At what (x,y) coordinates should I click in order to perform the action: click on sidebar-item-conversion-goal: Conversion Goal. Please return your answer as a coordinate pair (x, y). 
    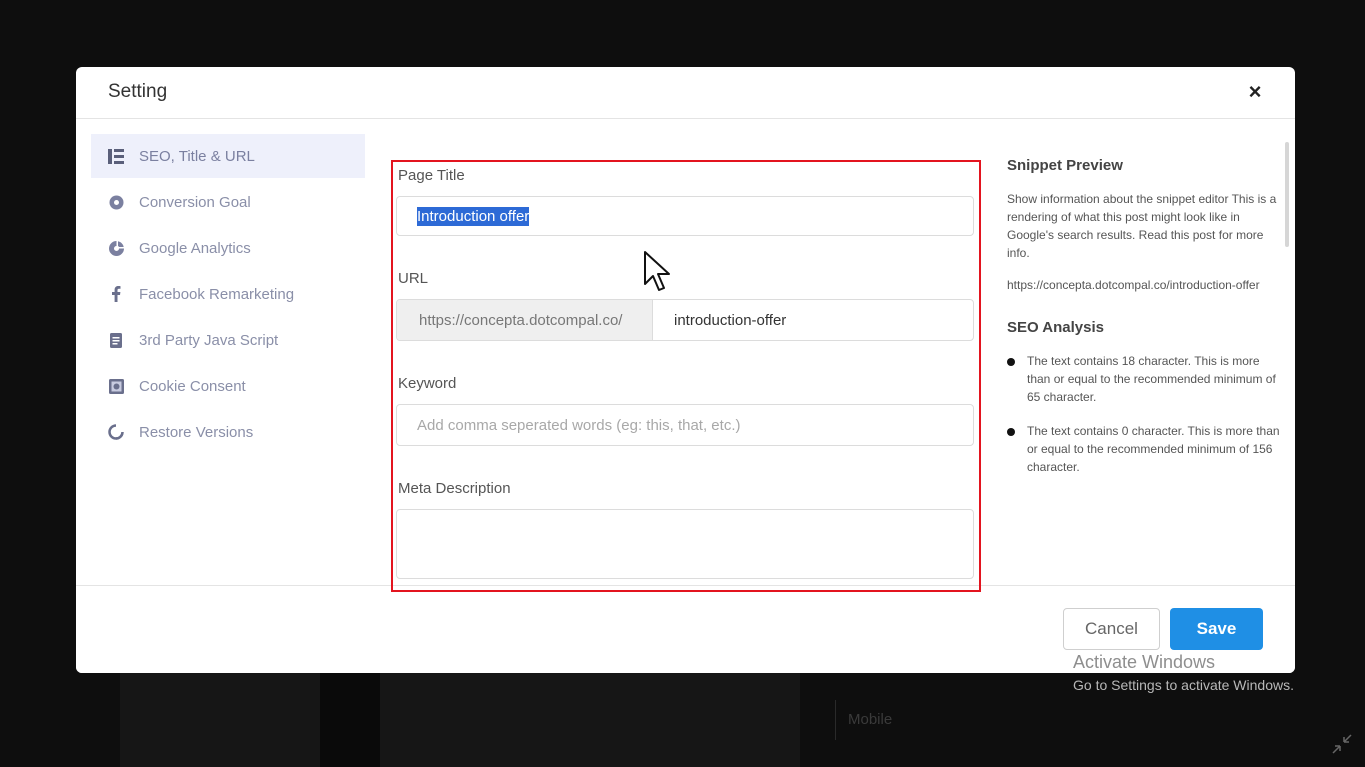
    Looking at the image, I should click on (228, 202).